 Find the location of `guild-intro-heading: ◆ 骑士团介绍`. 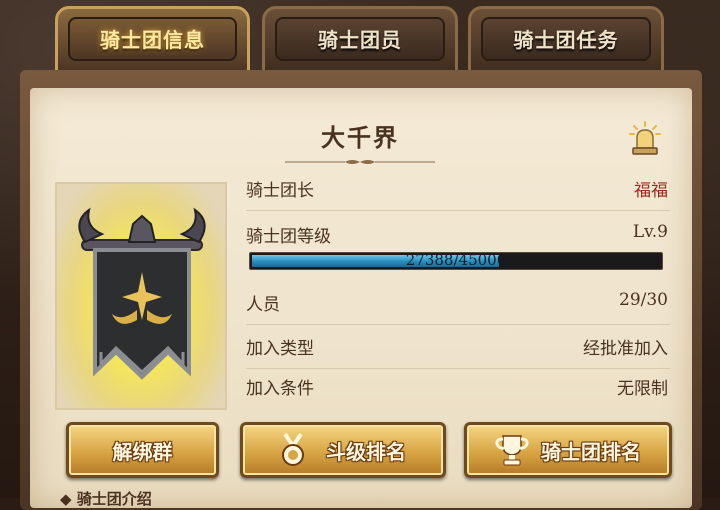

guild-intro-heading: ◆ 骑士团介绍 is located at coordinates (106, 498).